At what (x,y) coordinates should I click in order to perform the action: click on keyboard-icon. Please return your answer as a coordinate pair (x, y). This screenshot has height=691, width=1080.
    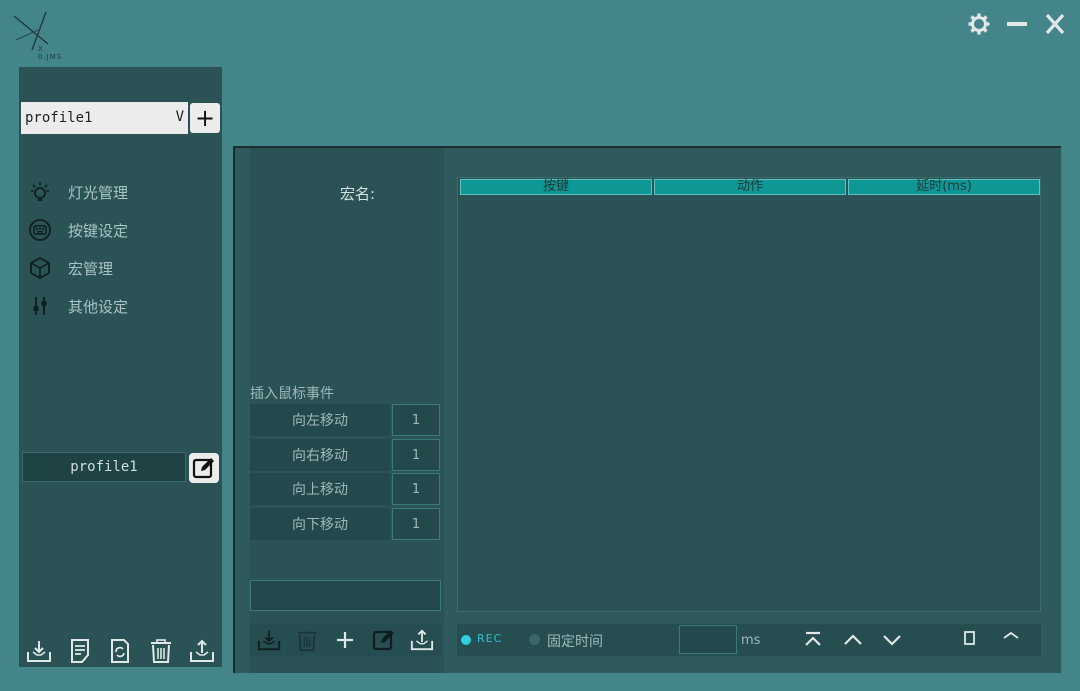
    Looking at the image, I should click on (40, 230).